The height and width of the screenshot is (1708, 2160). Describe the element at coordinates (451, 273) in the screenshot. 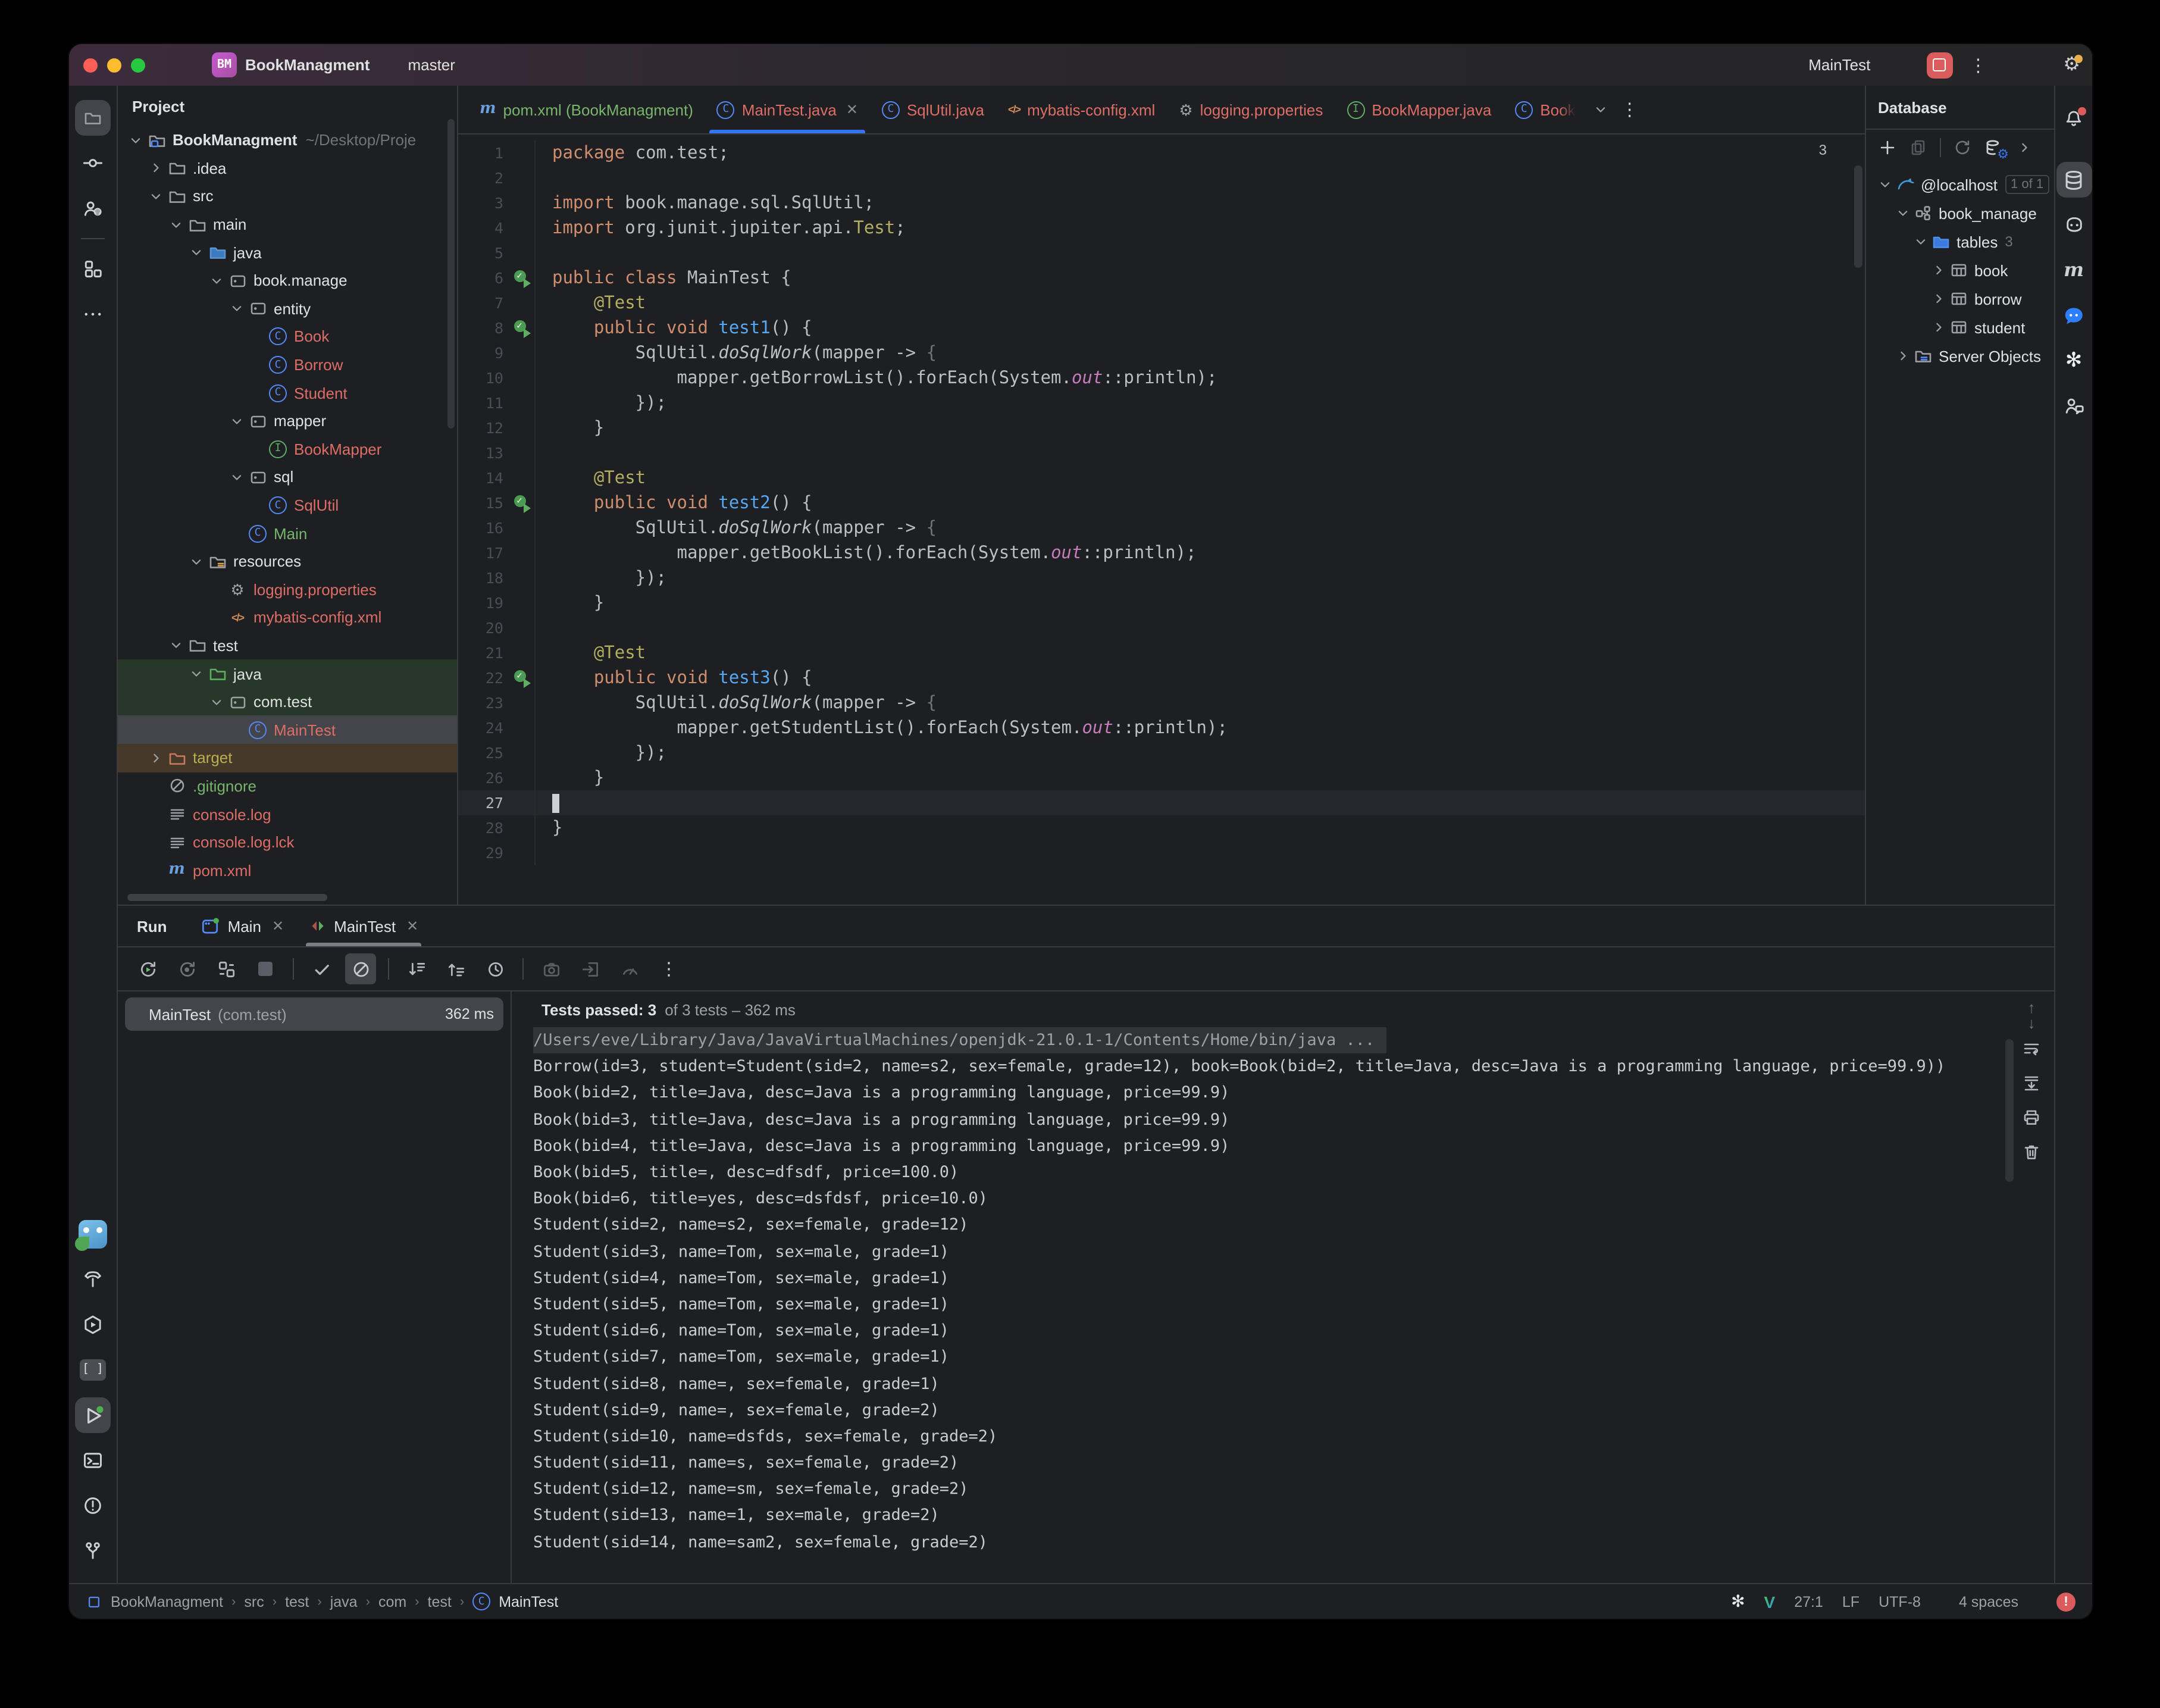

I see `project-vertical-scrollbar` at that location.